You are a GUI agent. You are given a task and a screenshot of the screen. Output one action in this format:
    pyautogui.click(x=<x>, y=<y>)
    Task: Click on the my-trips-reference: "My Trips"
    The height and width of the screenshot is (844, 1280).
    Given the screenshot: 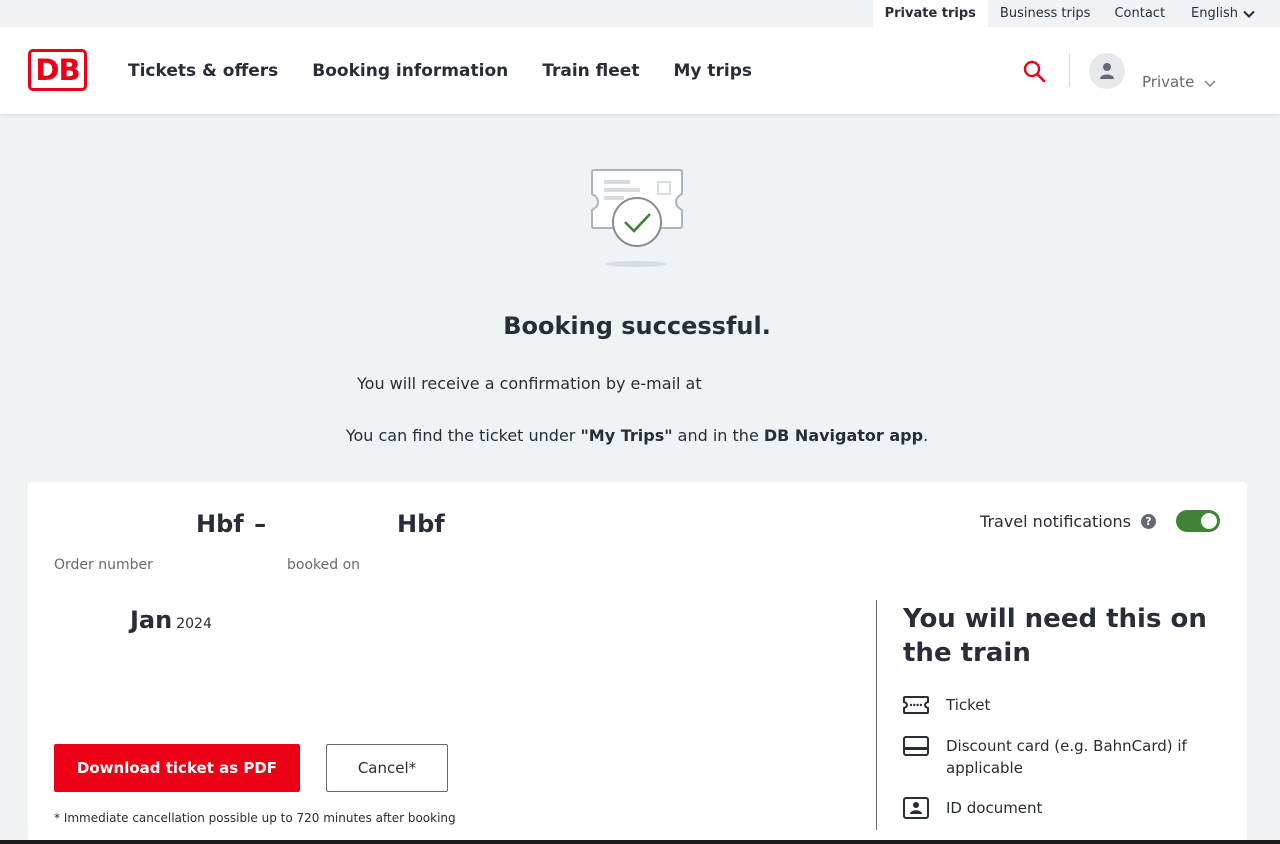 What is the action you would take?
    pyautogui.click(x=626, y=435)
    